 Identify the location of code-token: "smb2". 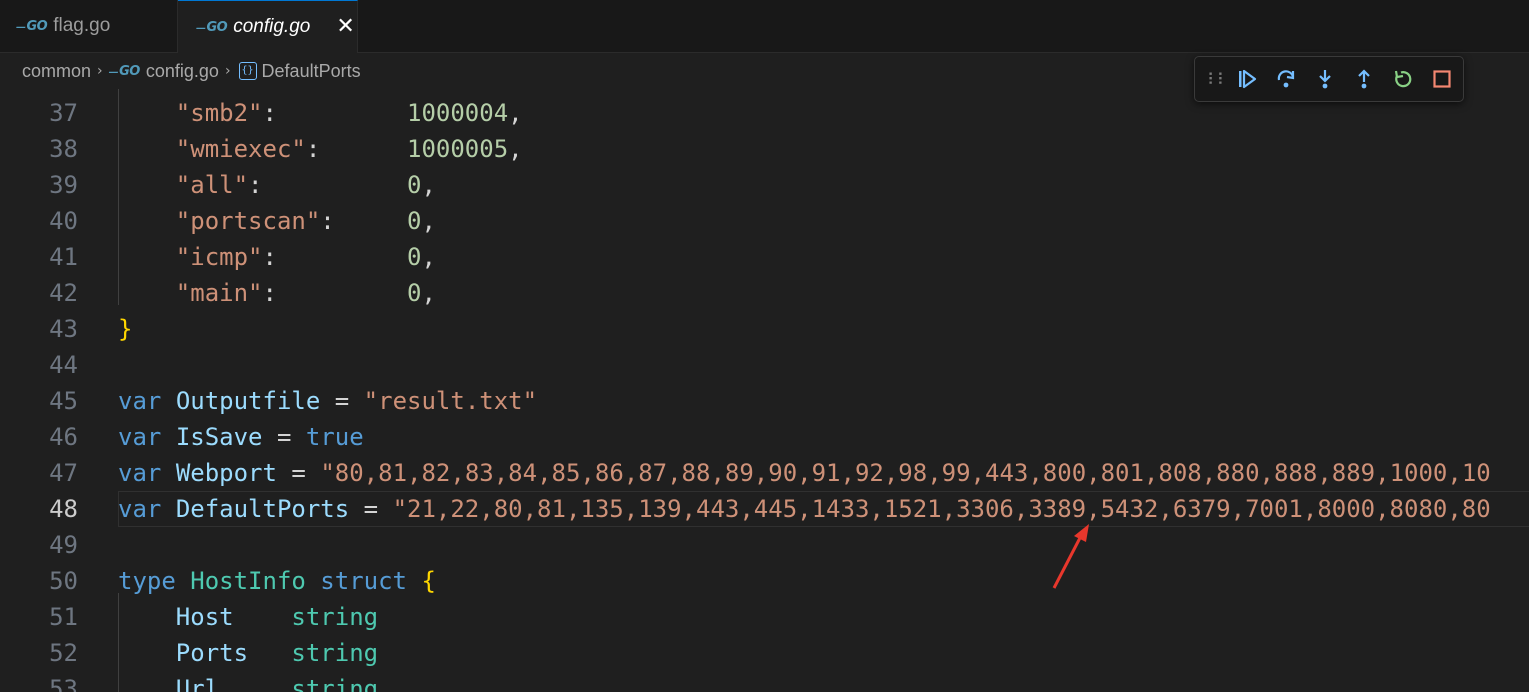
(190, 113).